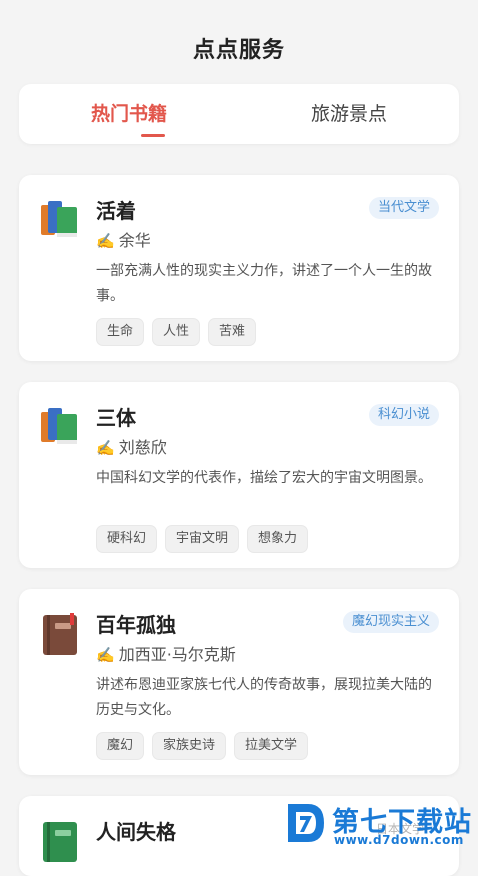 This screenshot has height=876, width=478. What do you see at coordinates (127, 539) in the screenshot?
I see `tag: 硬科幻` at bounding box center [127, 539].